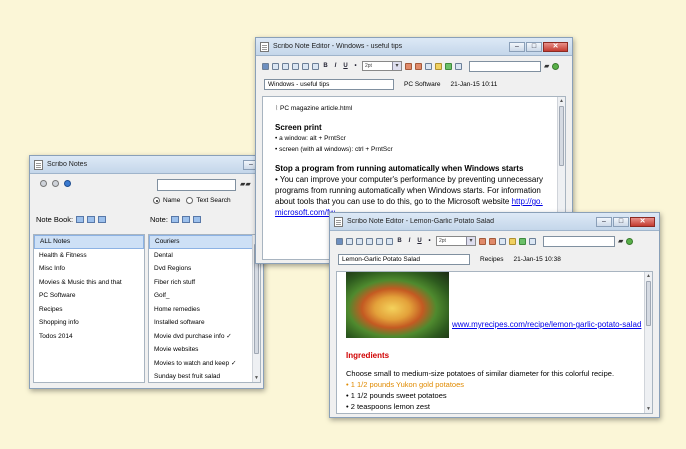  What do you see at coordinates (204, 350) in the screenshot?
I see `note-item: Movie websites` at bounding box center [204, 350].